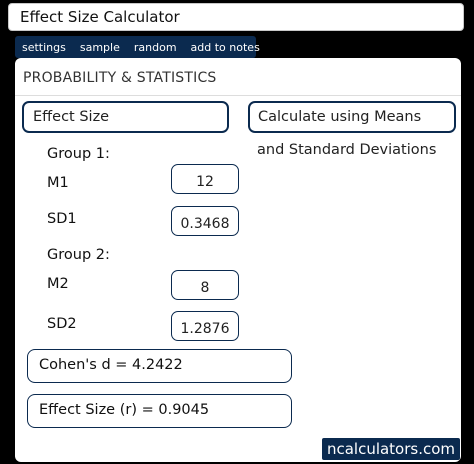 This screenshot has width=474, height=464. I want to click on sd2-label: SD2, so click(62, 324).